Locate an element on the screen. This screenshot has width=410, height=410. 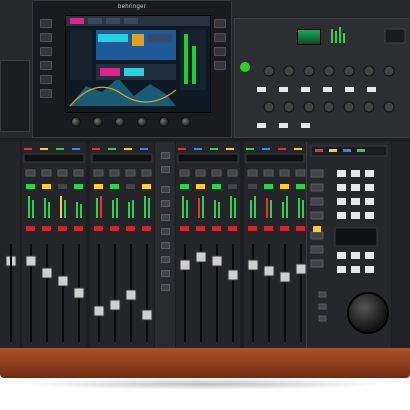
select-led-icon is located at coordinates (245, 67).